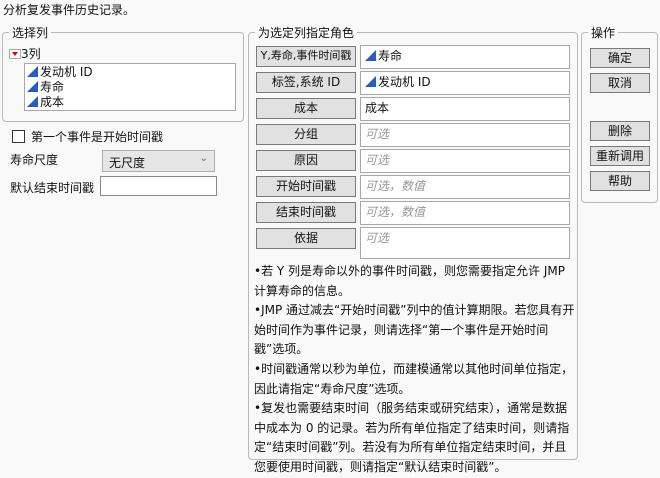  Describe the element at coordinates (34, 160) in the screenshot. I see `life-scale-label: 寿命尺度` at that location.